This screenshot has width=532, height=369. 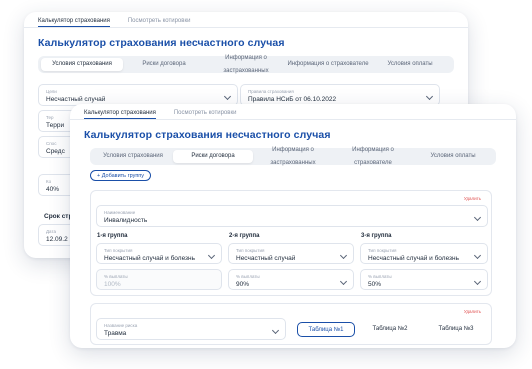 What do you see at coordinates (375, 284) in the screenshot?
I see `field-value: 50%` at bounding box center [375, 284].